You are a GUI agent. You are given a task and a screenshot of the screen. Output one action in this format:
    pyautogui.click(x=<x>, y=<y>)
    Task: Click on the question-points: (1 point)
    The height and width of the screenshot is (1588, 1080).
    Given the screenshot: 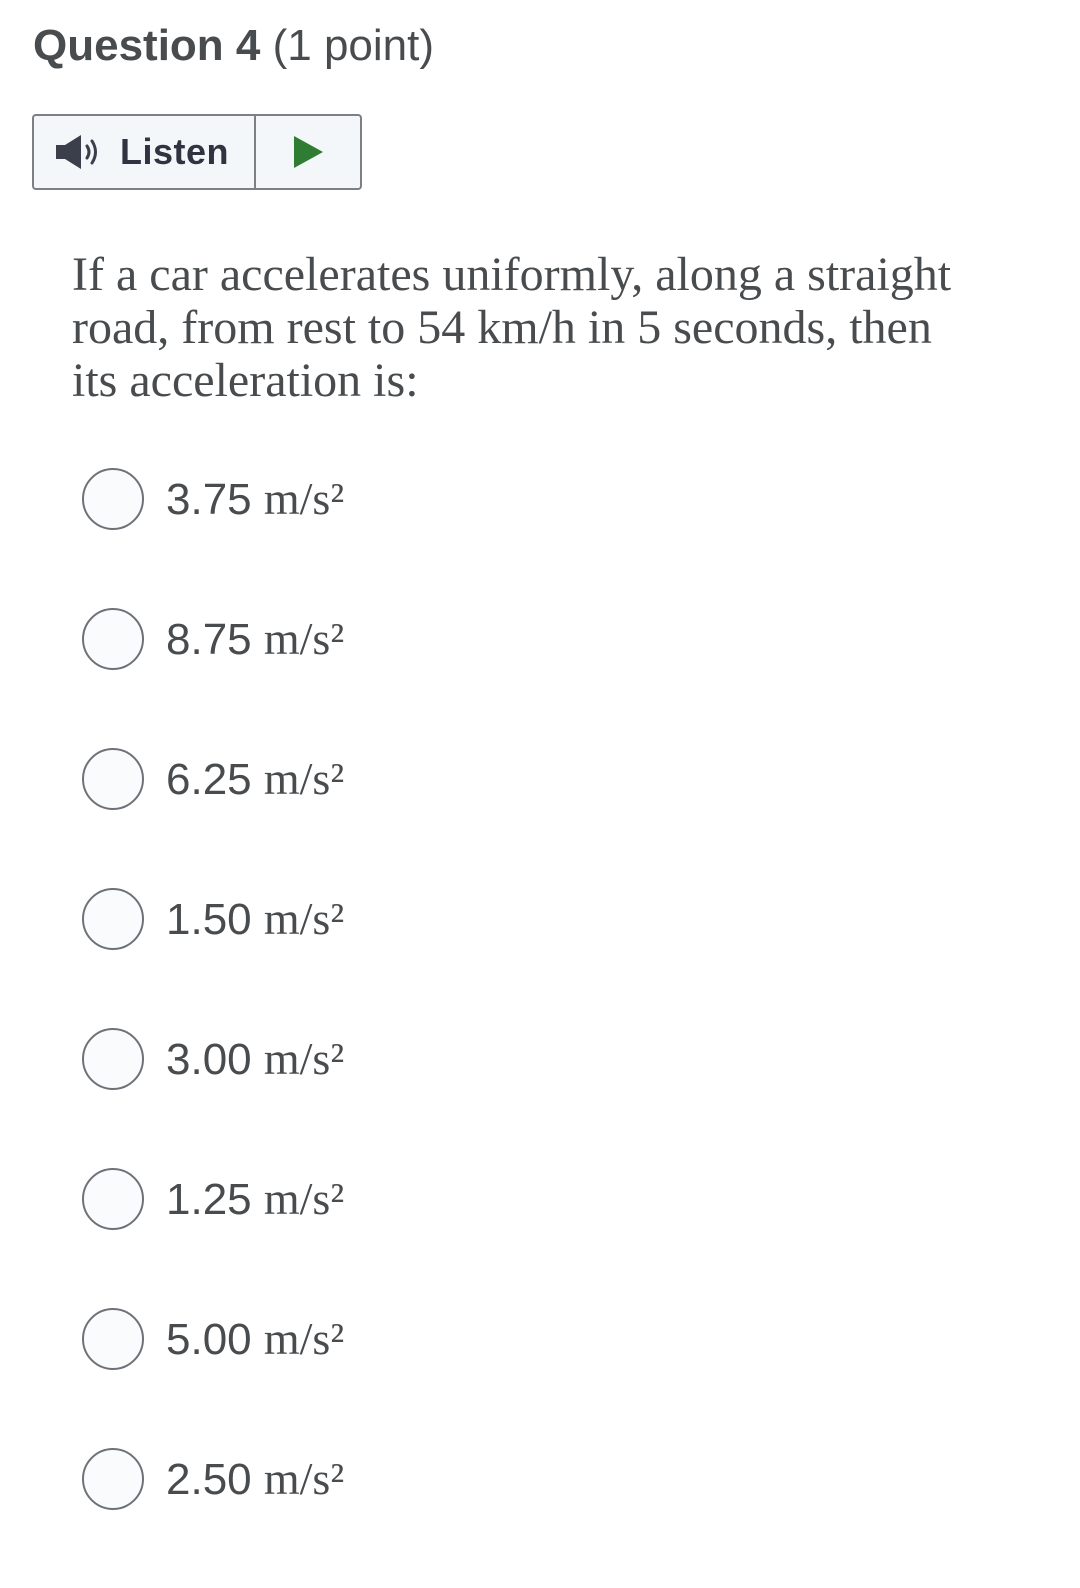 What is the action you would take?
    pyautogui.click(x=353, y=45)
    